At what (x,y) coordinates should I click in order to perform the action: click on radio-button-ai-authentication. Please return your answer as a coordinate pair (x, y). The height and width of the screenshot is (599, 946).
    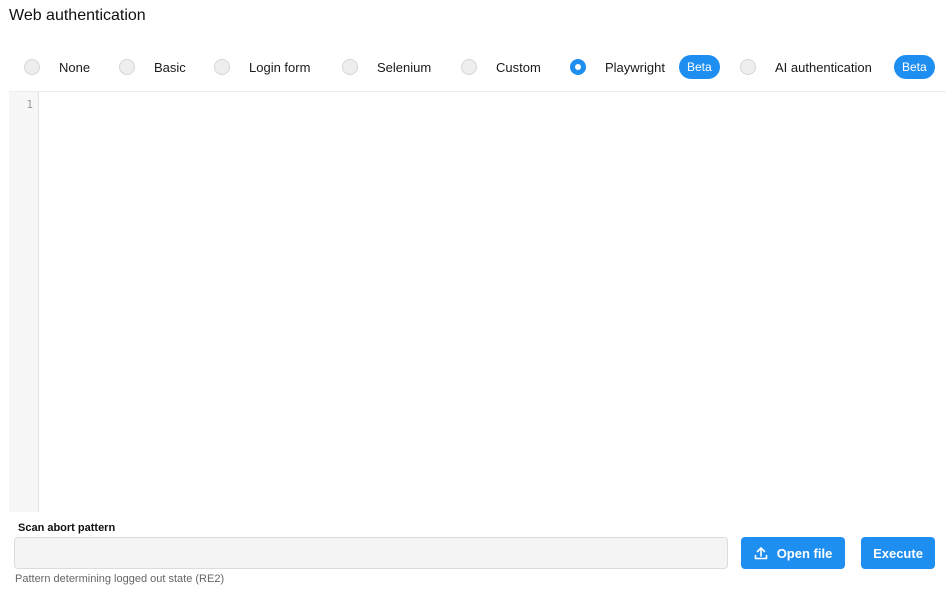
    Looking at the image, I should click on (748, 67).